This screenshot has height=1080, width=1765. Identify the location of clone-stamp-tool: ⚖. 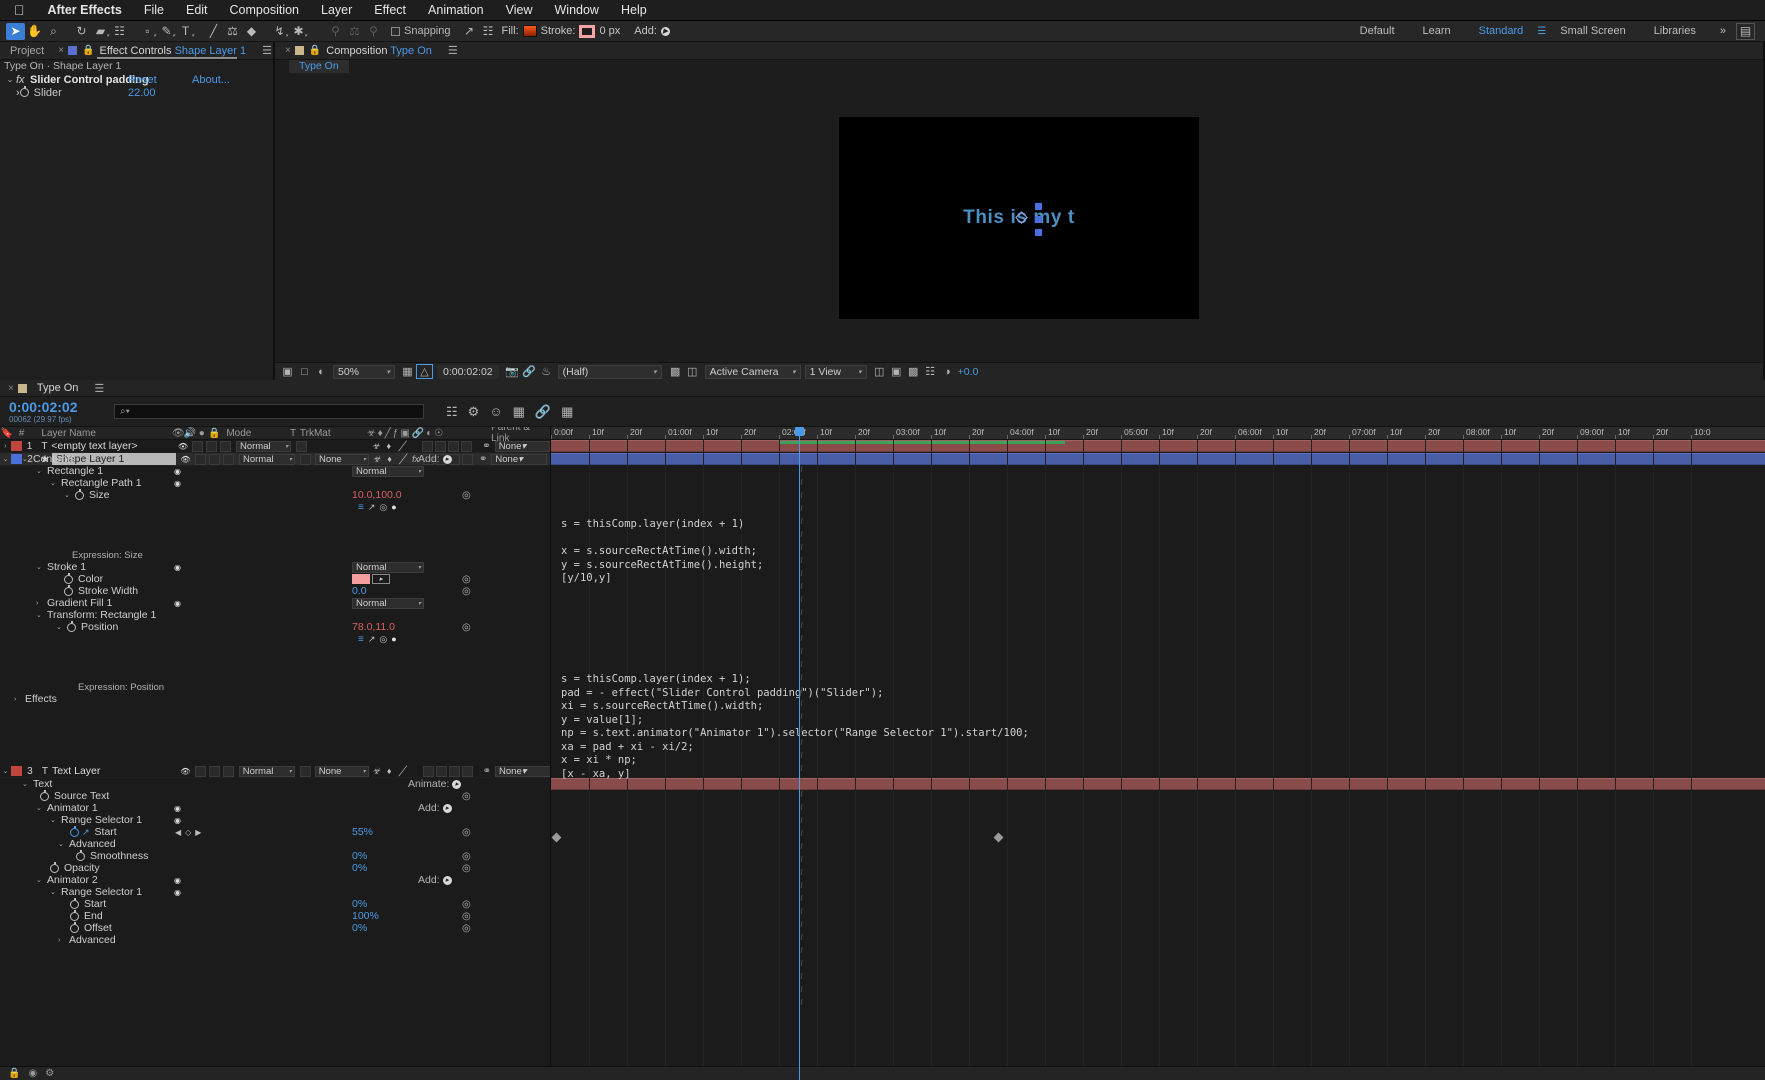
(232, 31).